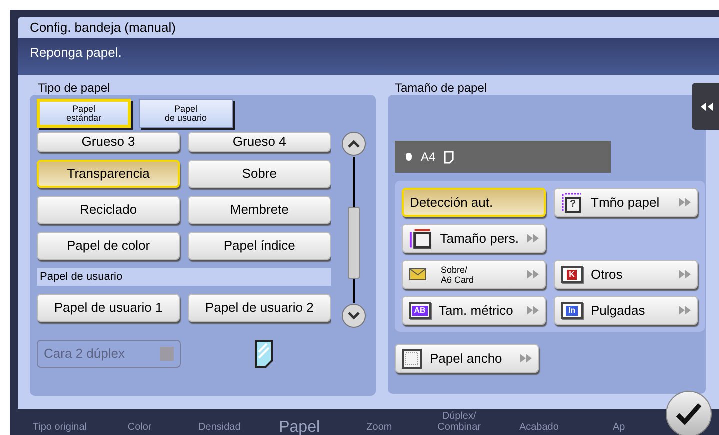  Describe the element at coordinates (572, 310) in the screenshot. I see `size-badge-icon: In` at that location.